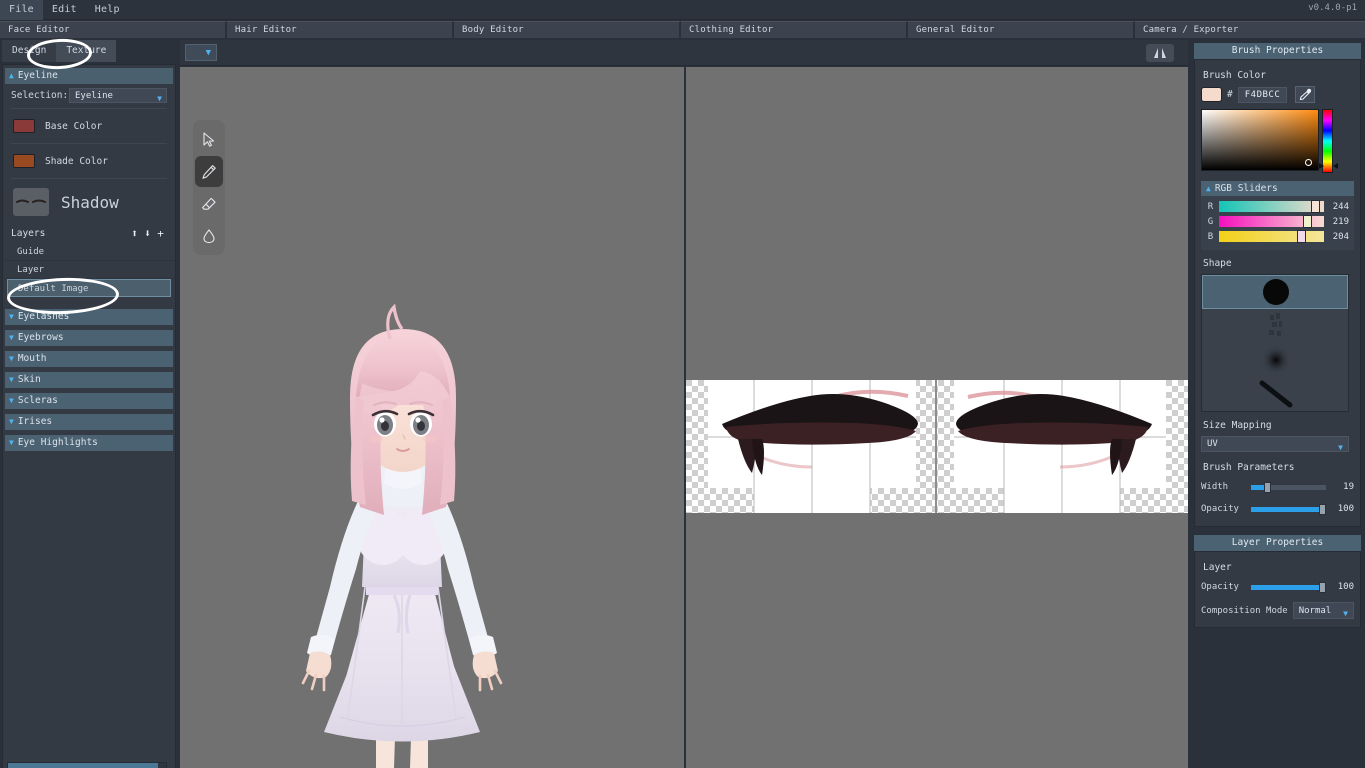 The width and height of the screenshot is (1365, 768). I want to click on section-header-scleras: ▼ Scleras, so click(89, 401).